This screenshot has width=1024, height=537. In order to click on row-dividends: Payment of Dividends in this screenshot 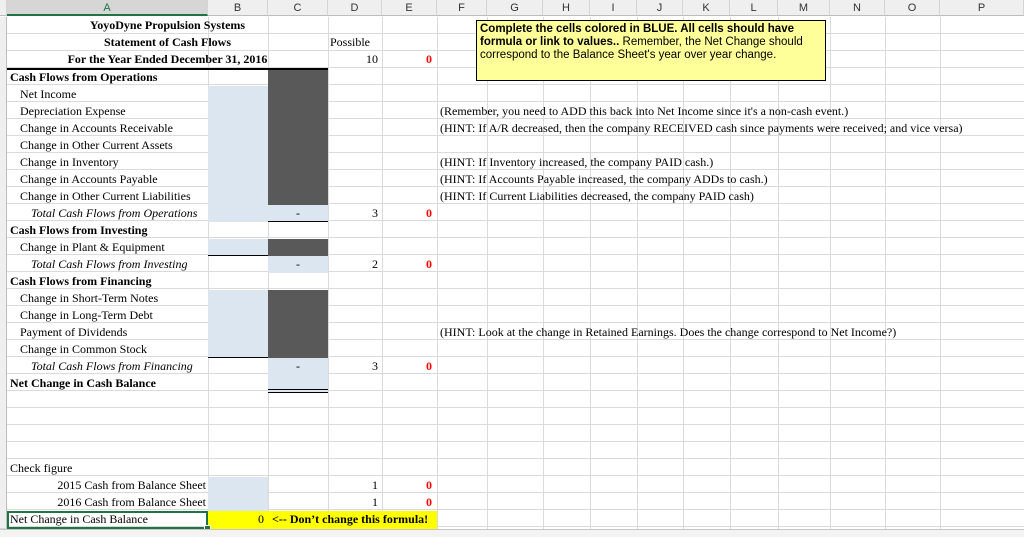, I will do `click(114, 332)`.